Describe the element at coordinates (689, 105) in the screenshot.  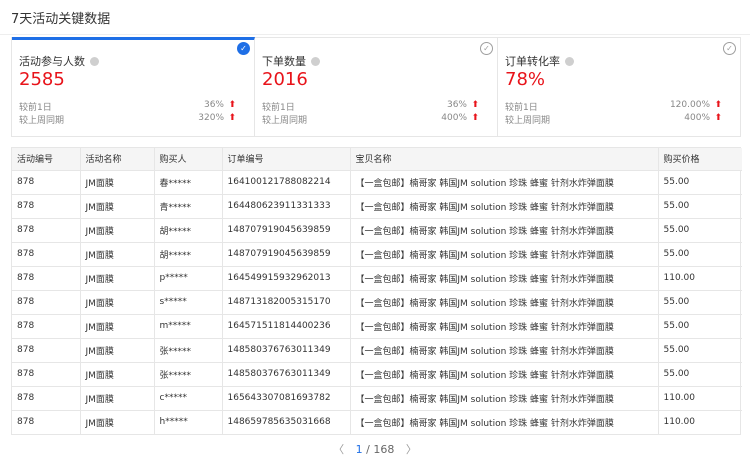
I see `compare-value: 120.00%` at that location.